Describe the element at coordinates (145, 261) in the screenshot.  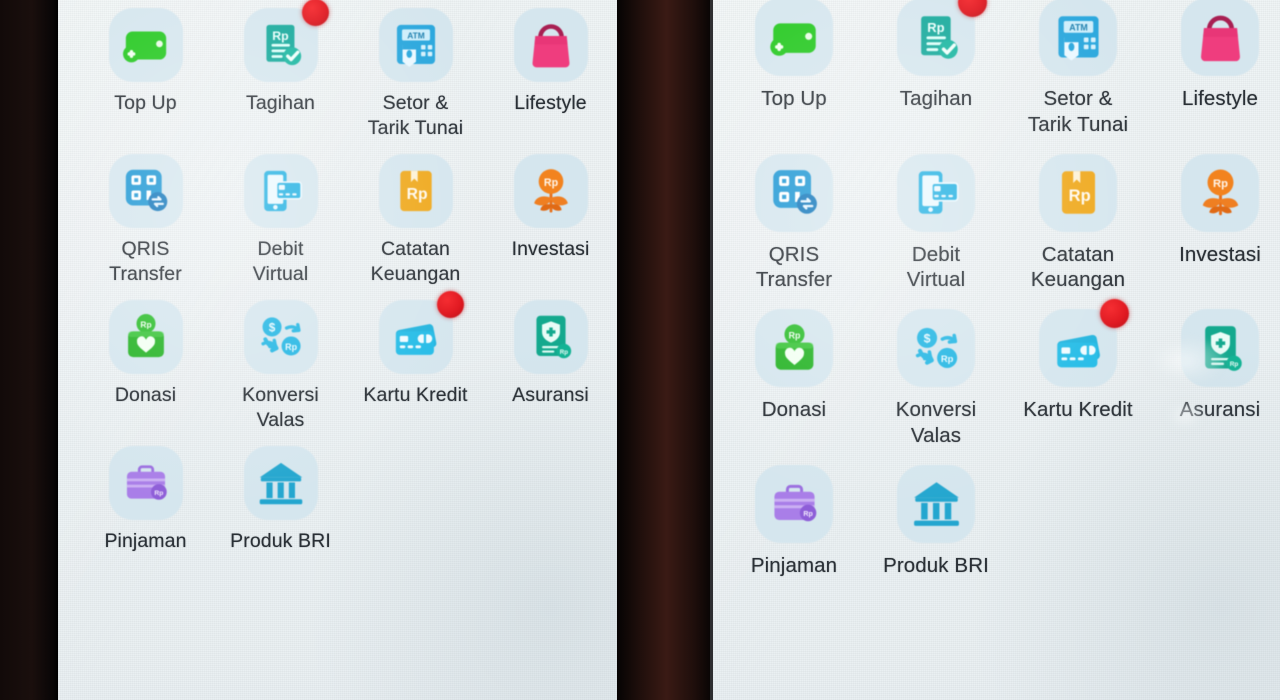
I see `menu-item-label: QRIS Transfer` at that location.